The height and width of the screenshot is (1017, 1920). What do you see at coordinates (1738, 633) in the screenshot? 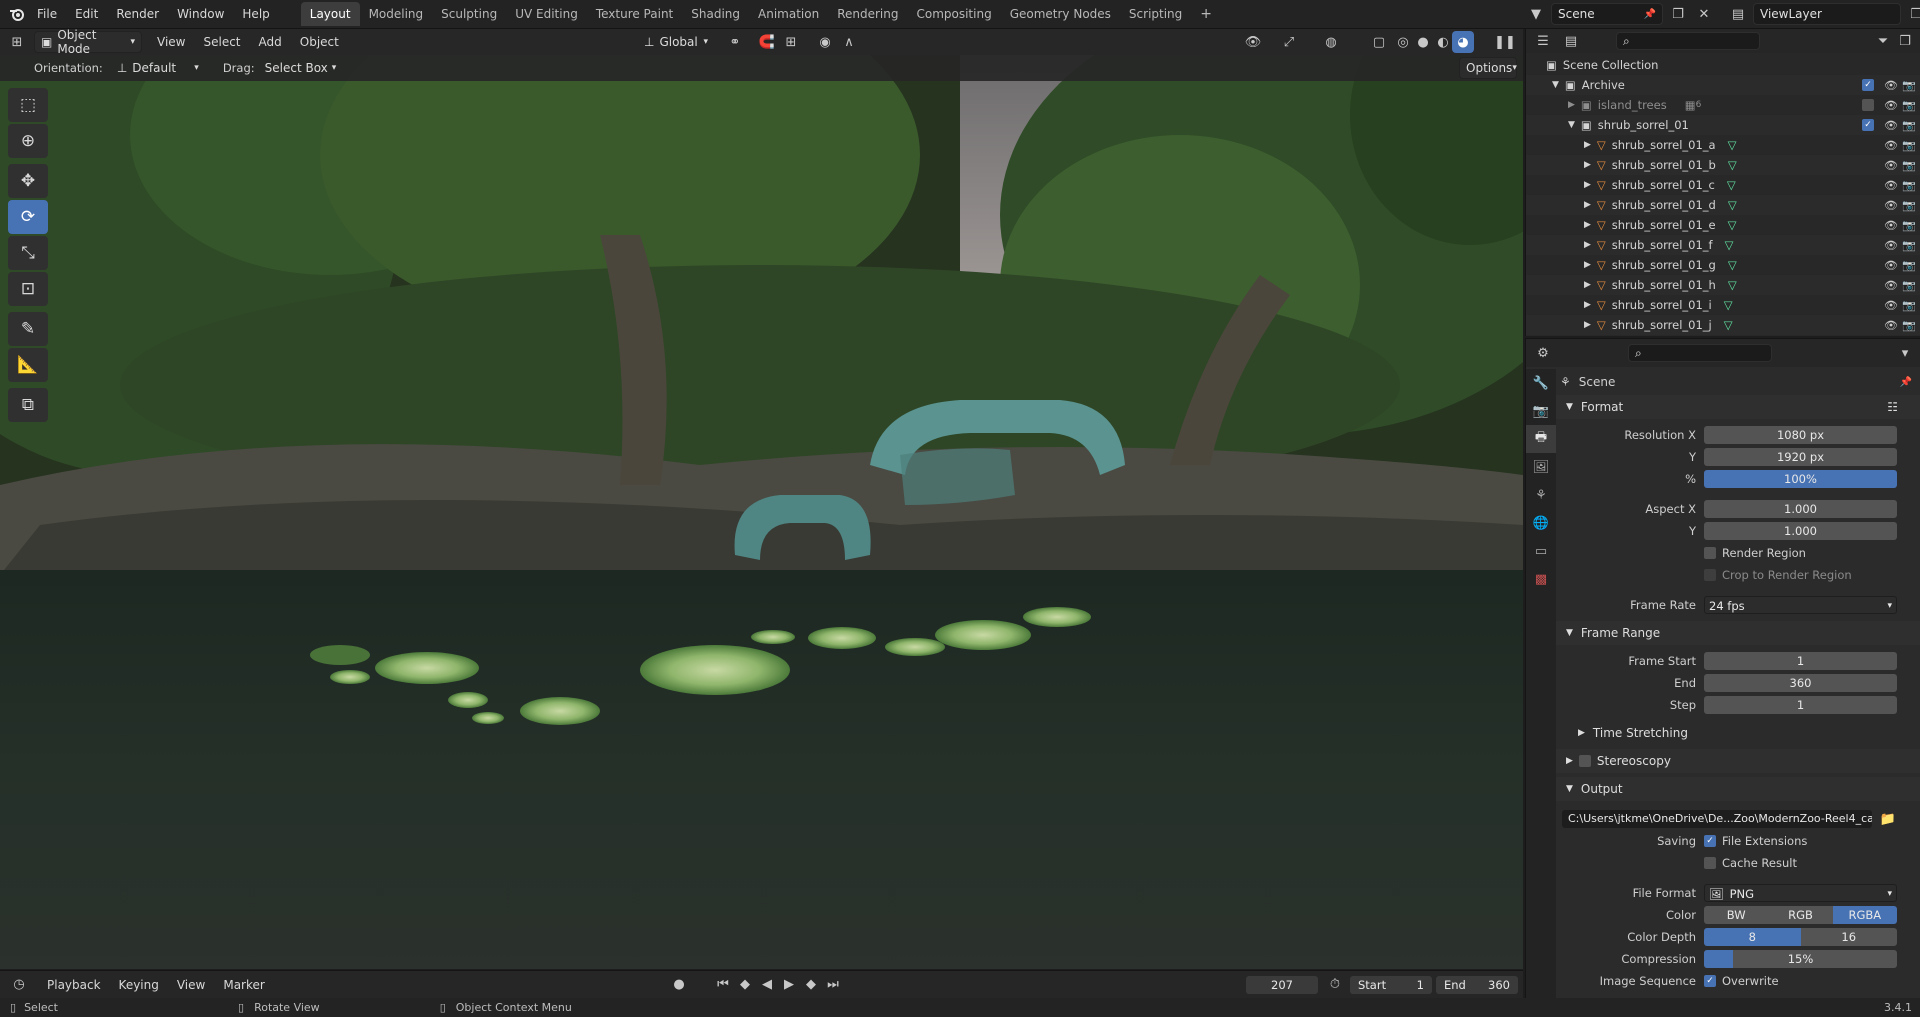
I see `frame-range-panel-header: ▼ Frame Range` at bounding box center [1738, 633].